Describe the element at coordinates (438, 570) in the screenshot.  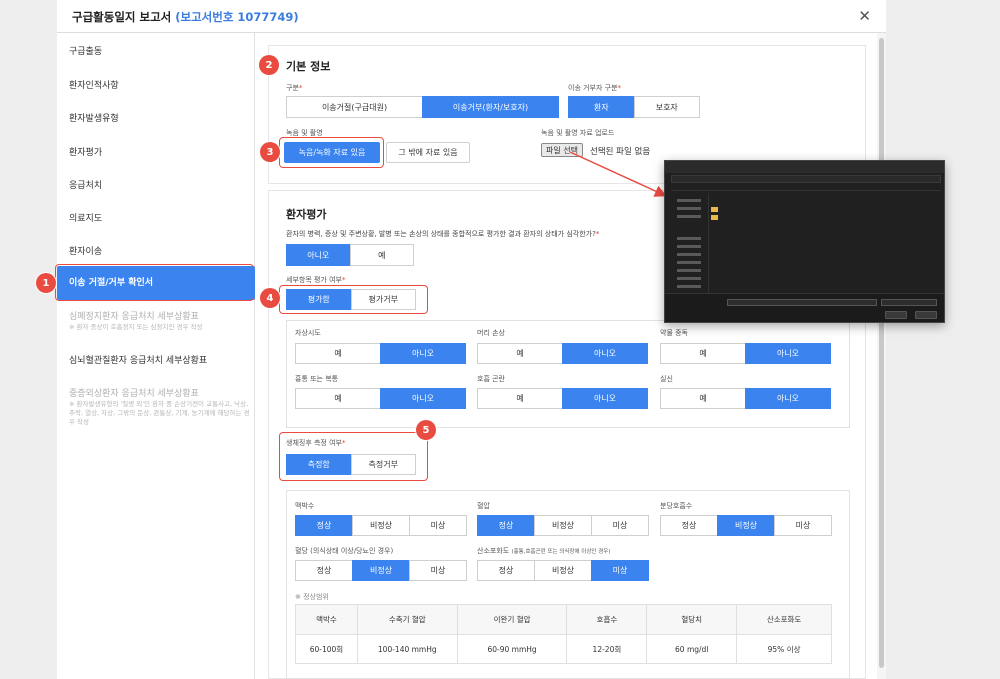
I see `vital-sugar-unknown: 미상` at that location.